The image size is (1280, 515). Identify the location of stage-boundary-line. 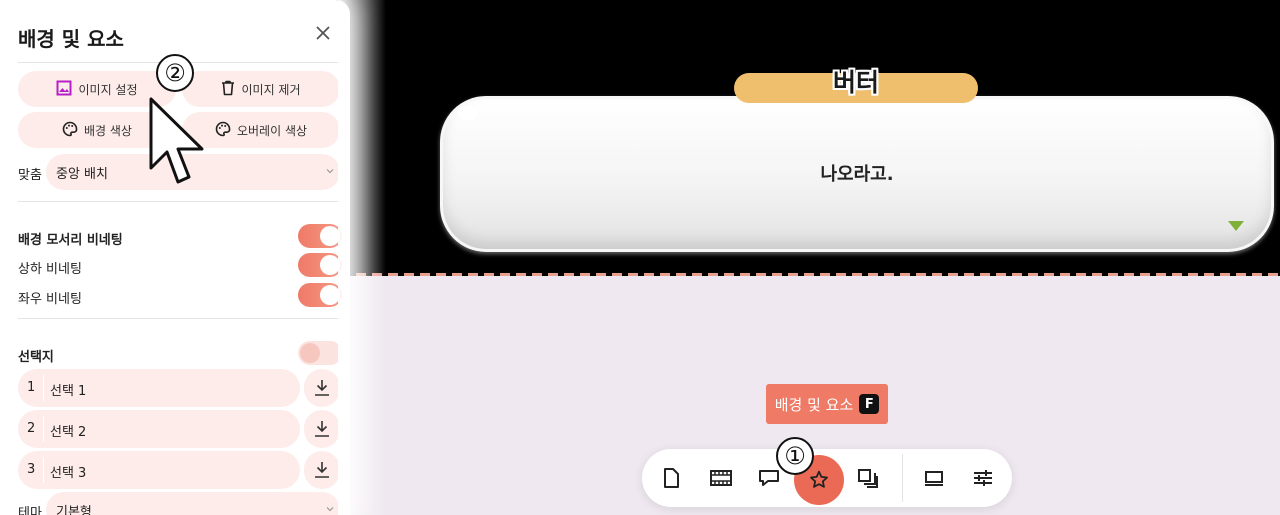
(810, 274).